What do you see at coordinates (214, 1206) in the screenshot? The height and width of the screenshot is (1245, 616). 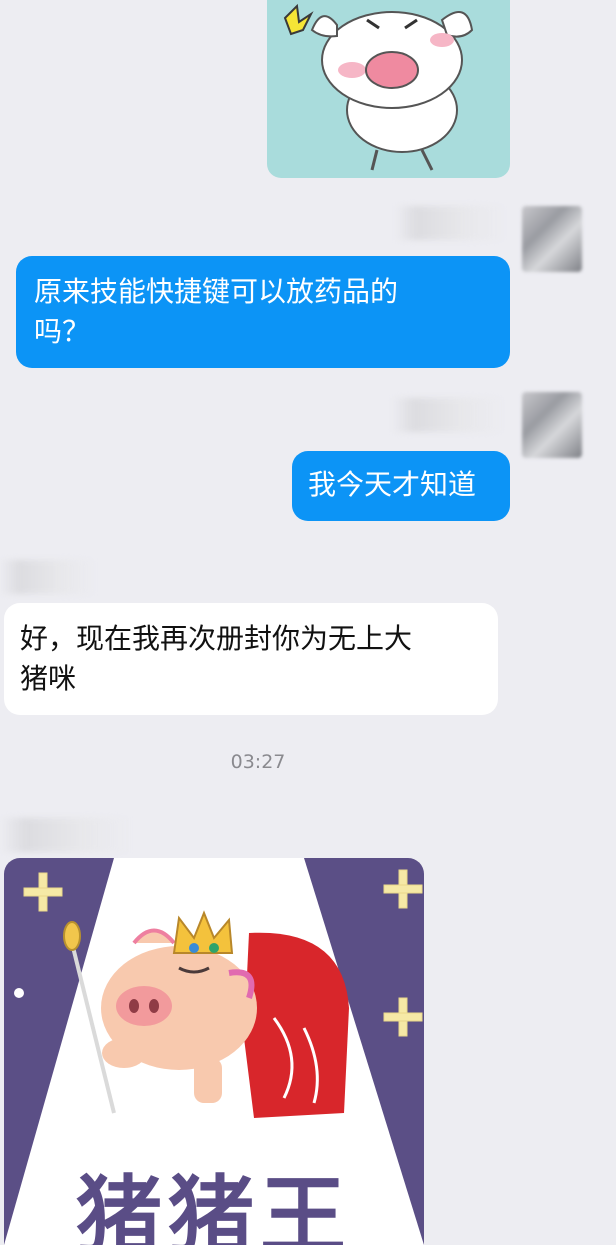 I see `sticker-caption: 猪猪王` at bounding box center [214, 1206].